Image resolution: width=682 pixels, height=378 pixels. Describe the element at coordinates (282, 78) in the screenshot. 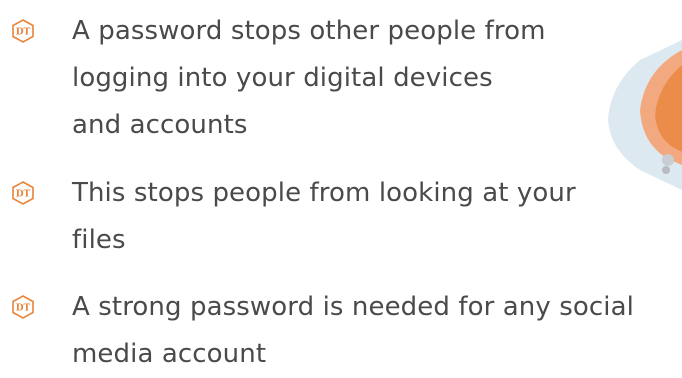

I see `bullet-line: logging into your digital devices` at that location.